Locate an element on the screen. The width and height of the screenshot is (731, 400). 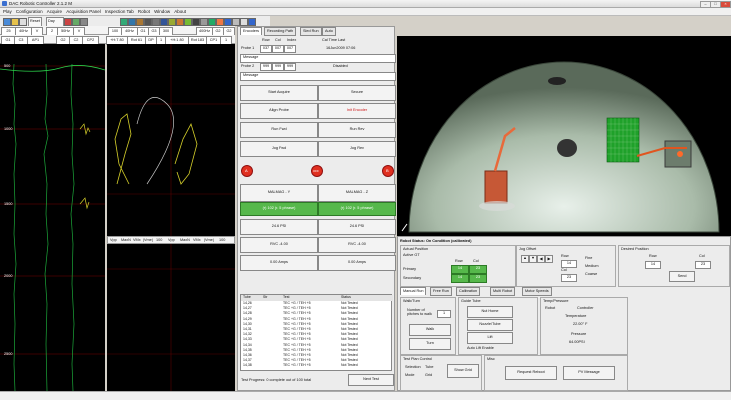
coarse-radio: Coarse is located at coordinates (591, 274).